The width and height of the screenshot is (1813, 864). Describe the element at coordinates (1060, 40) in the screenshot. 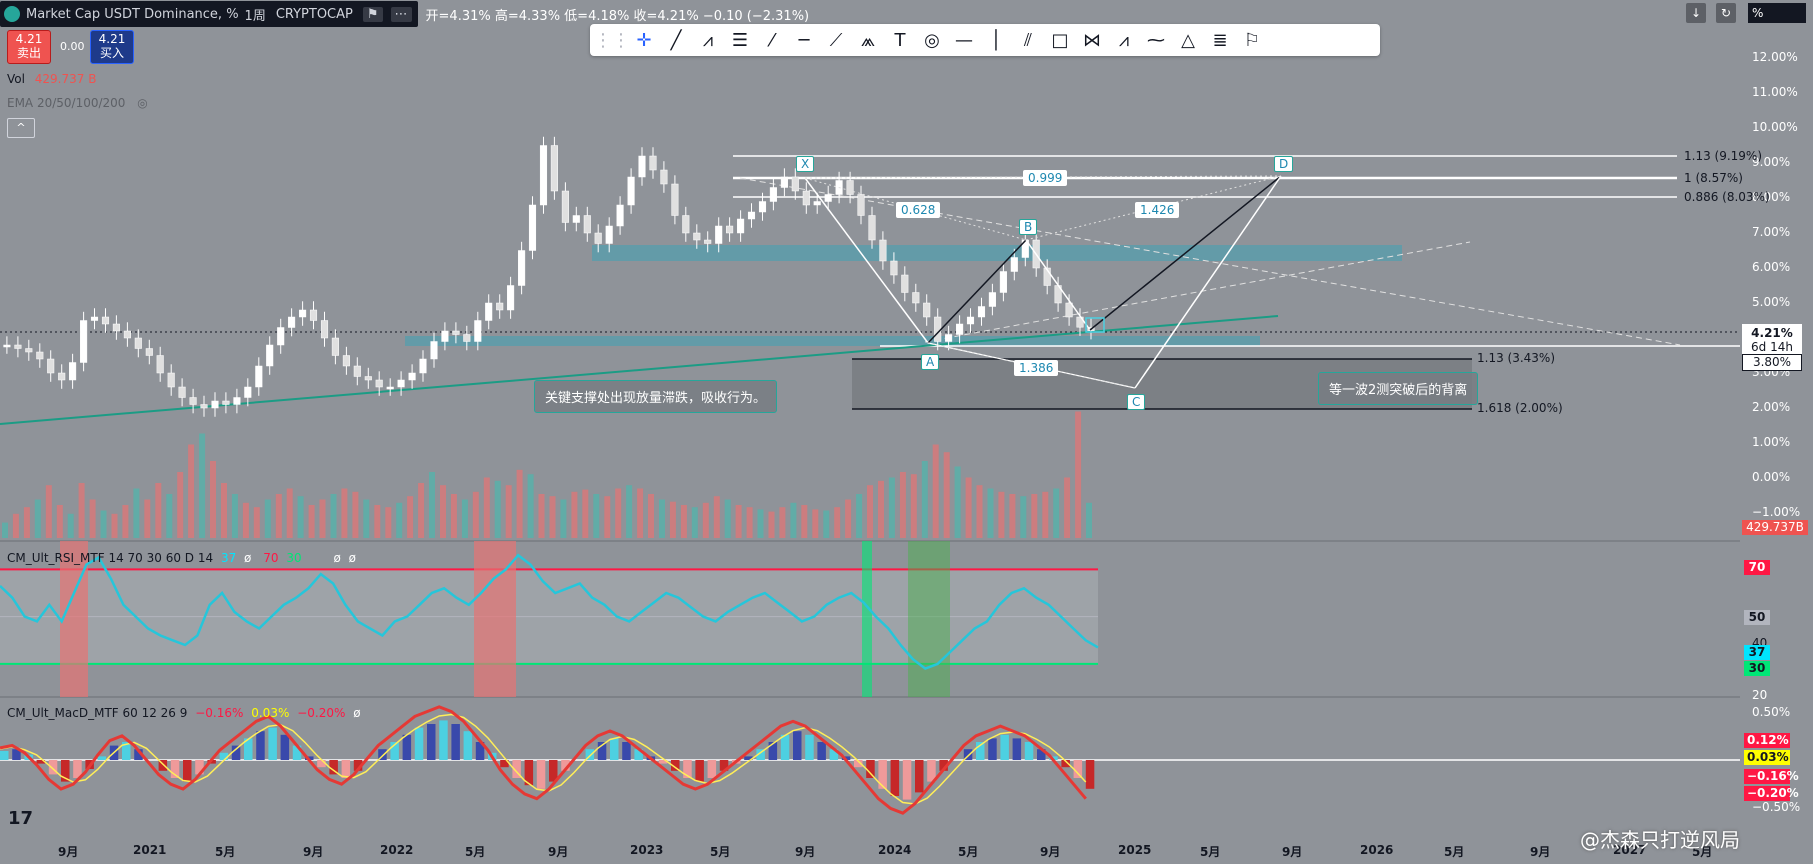

I see `rectangle-icon: □` at that location.